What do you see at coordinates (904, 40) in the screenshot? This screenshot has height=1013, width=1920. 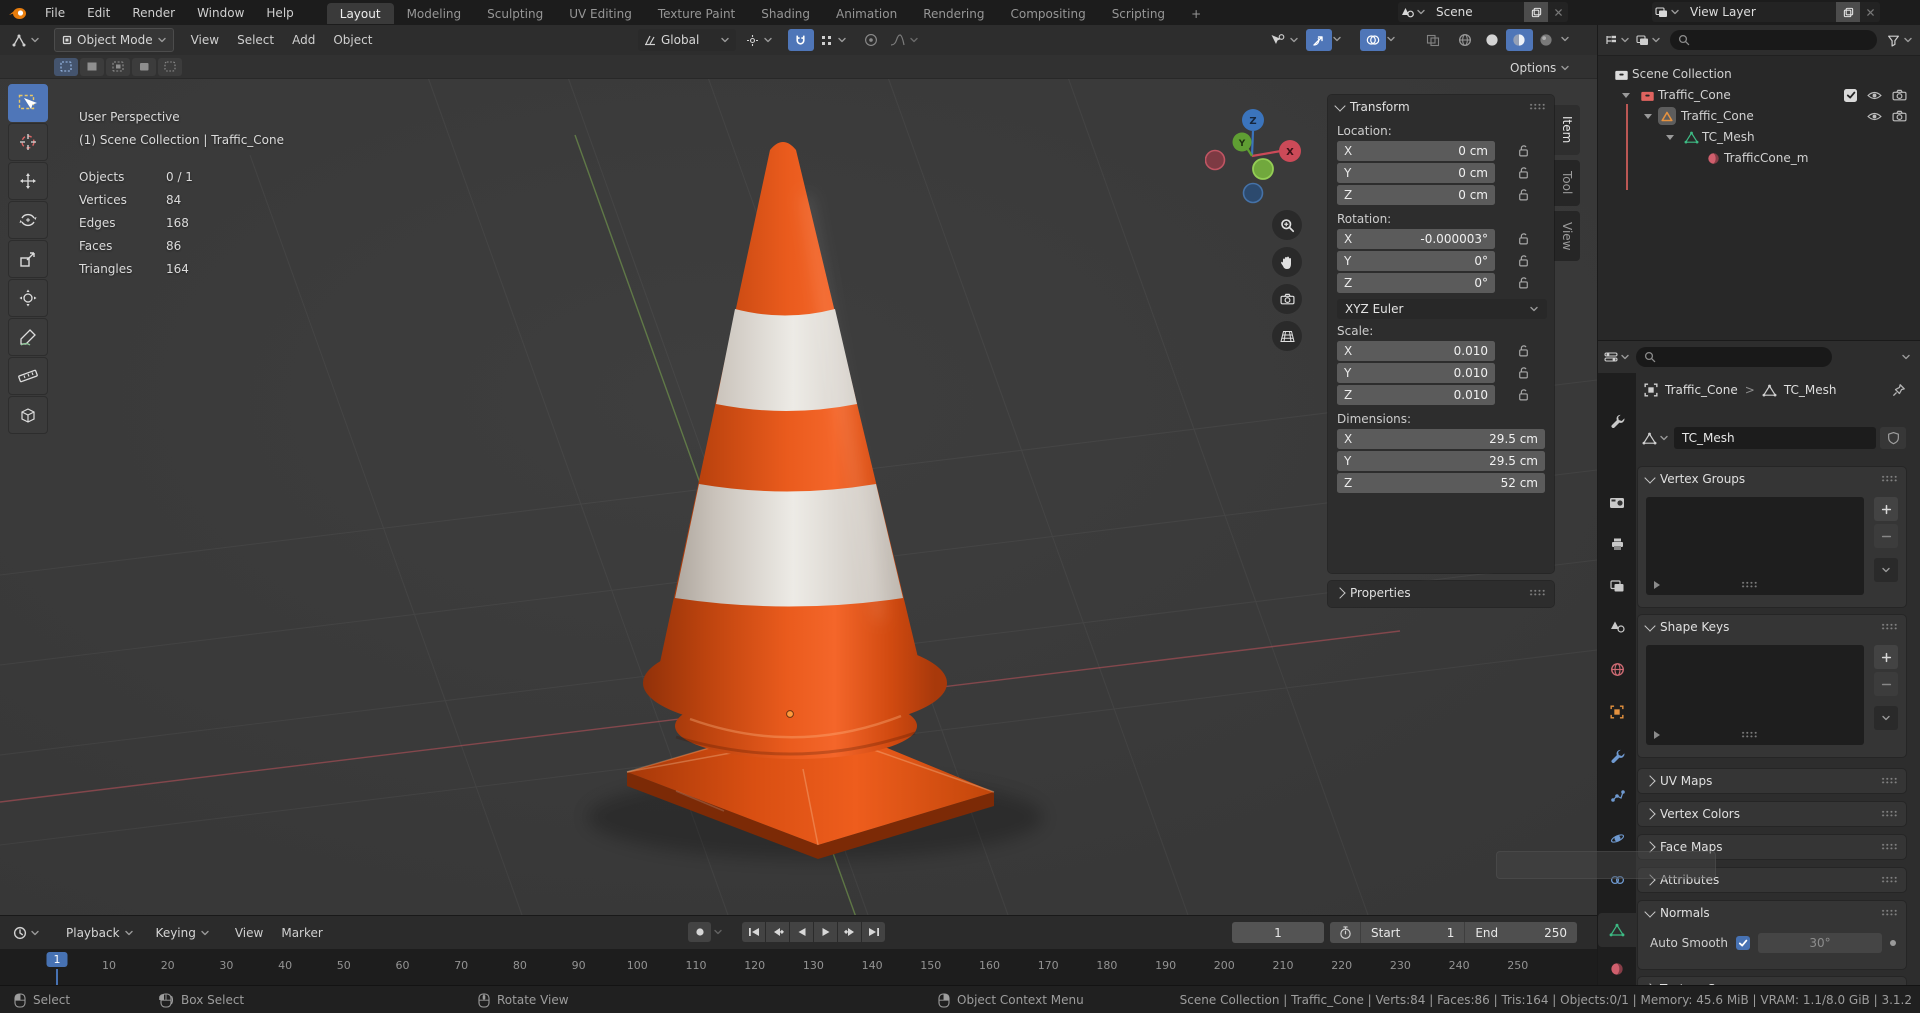 I see `proportional-falloff-dropdown` at bounding box center [904, 40].